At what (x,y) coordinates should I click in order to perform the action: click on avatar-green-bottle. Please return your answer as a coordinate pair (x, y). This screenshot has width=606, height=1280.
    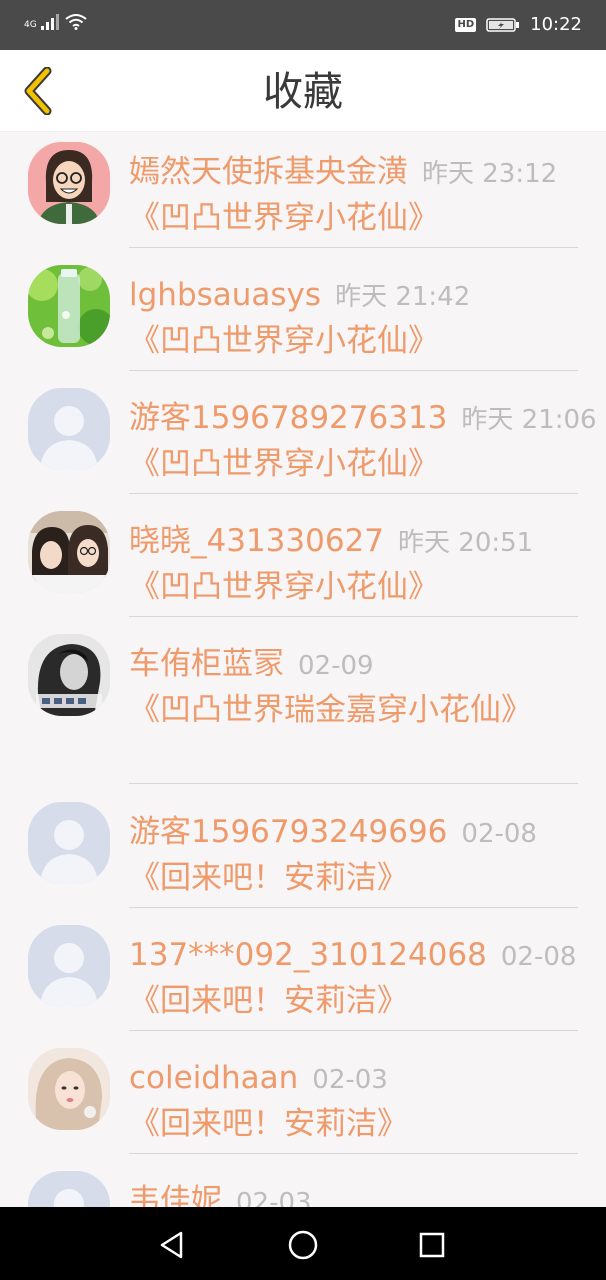
    Looking at the image, I should click on (69, 306).